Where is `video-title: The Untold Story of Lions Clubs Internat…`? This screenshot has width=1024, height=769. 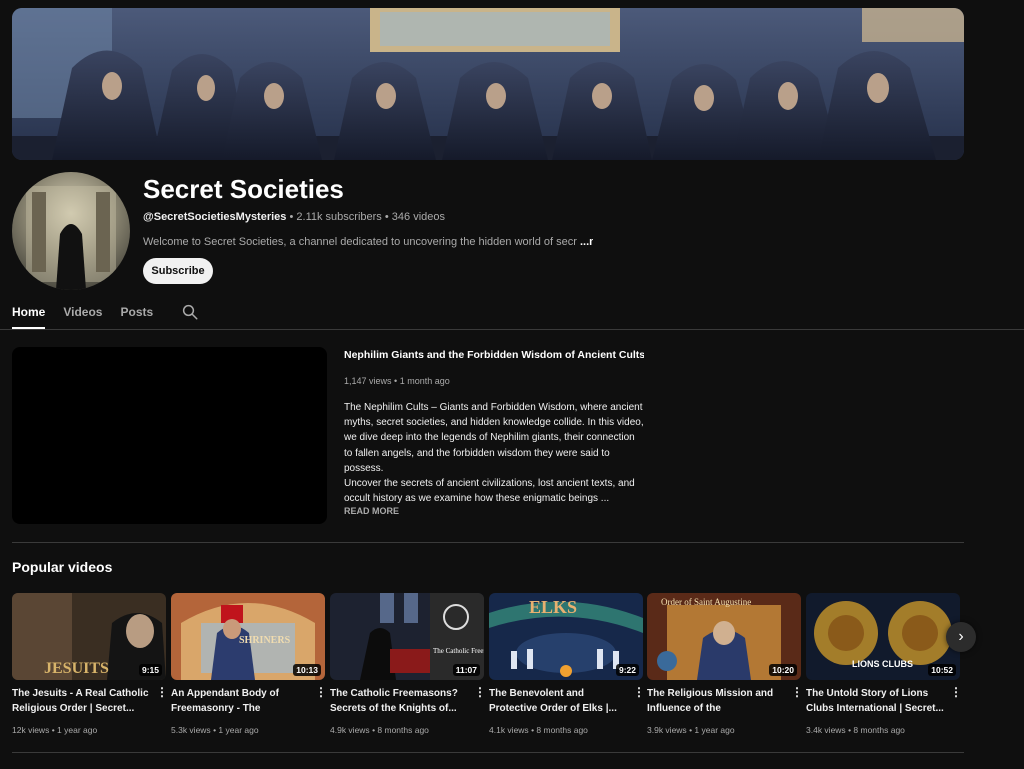
video-title: The Untold Story of Lions Clubs Internat… is located at coordinates (876, 701).